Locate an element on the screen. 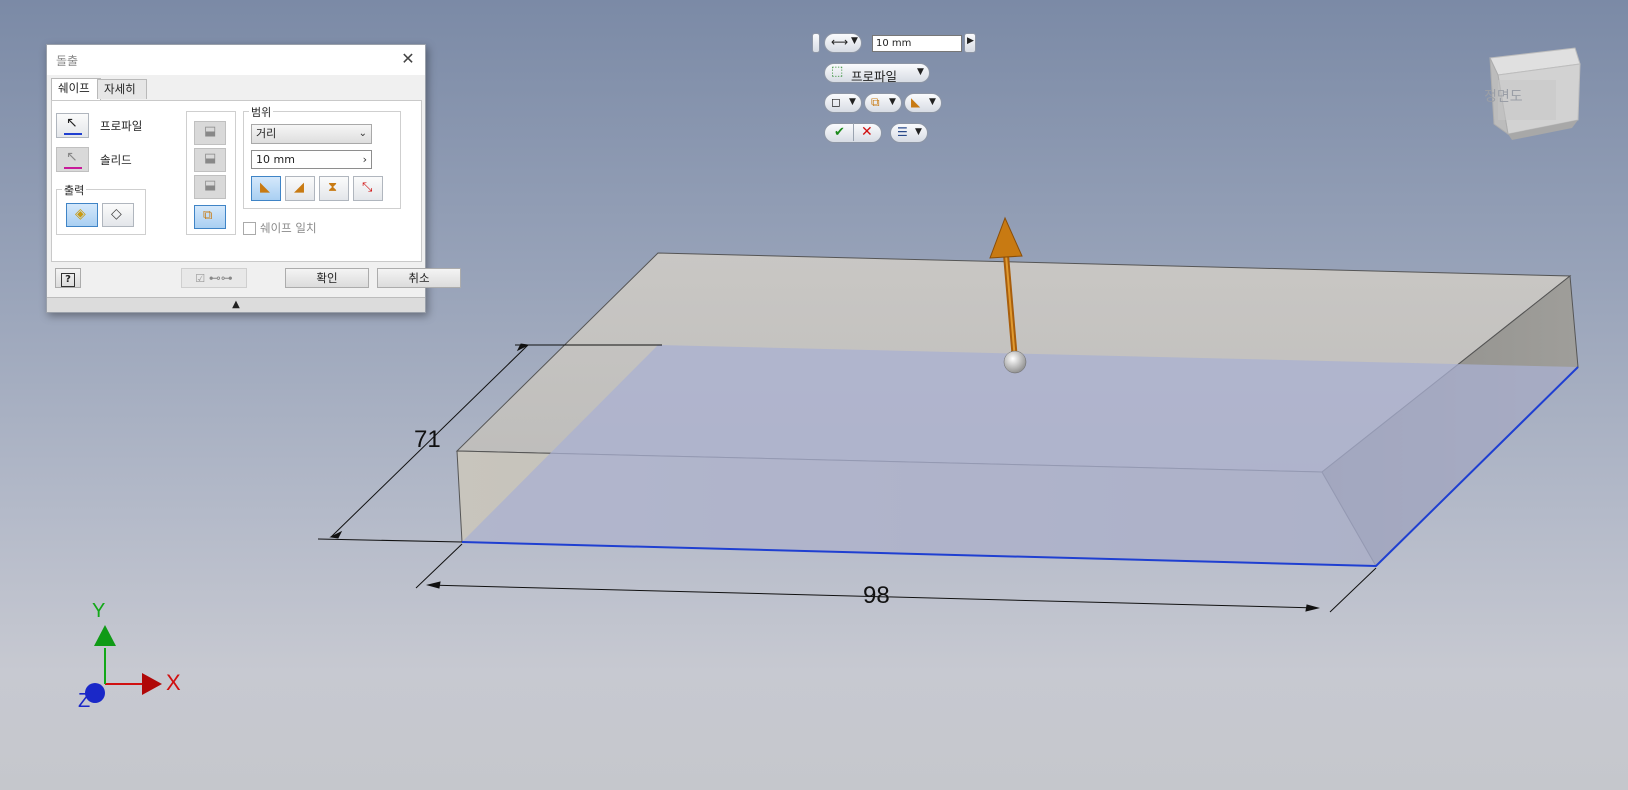 The image size is (1628, 790). cut-icon: ⬓ is located at coordinates (210, 158).